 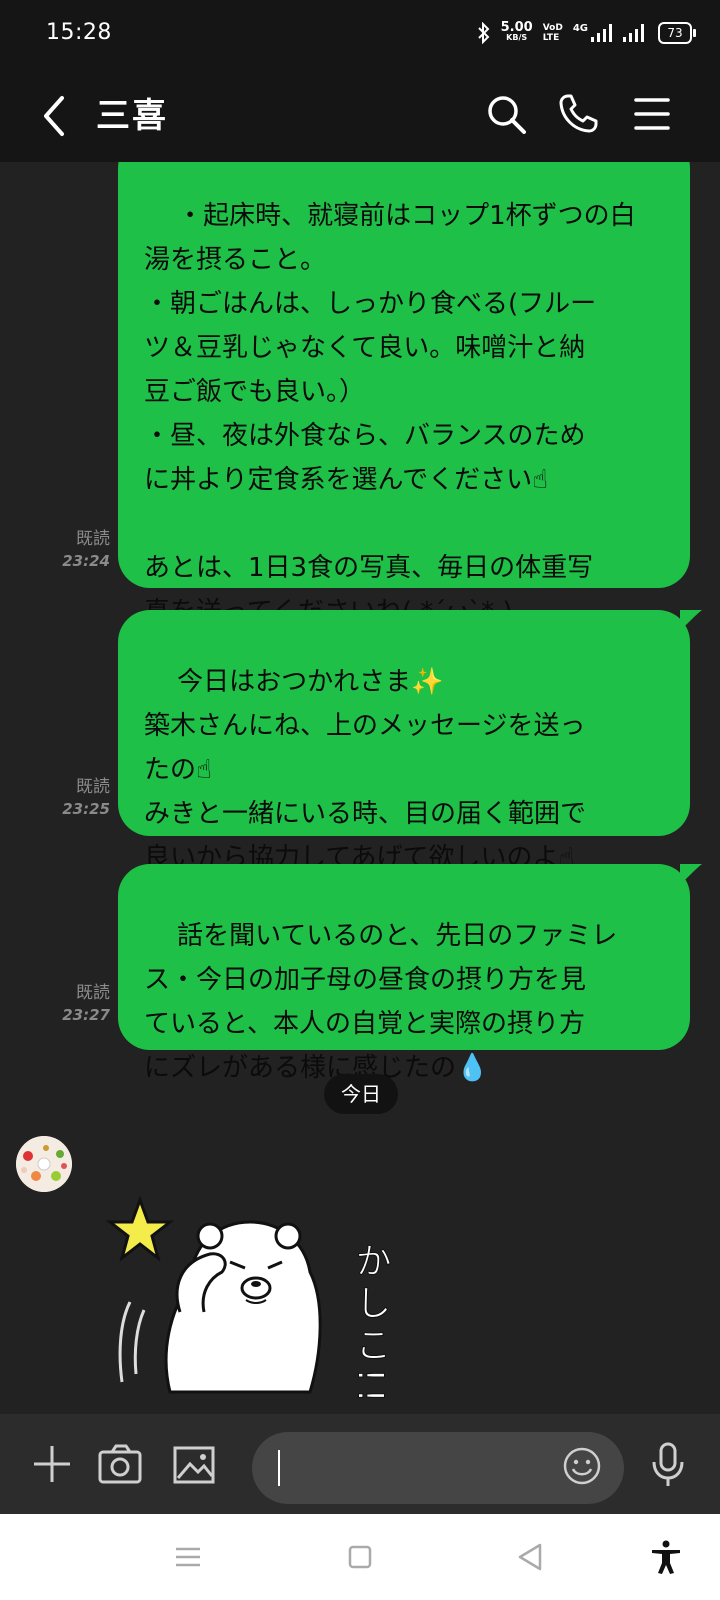 What do you see at coordinates (652, 114) in the screenshot?
I see `menu-icon` at bounding box center [652, 114].